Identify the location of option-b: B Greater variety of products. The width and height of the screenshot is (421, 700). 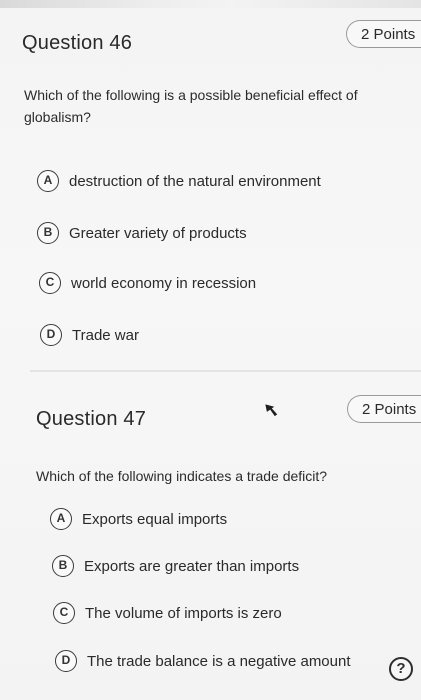
(142, 233).